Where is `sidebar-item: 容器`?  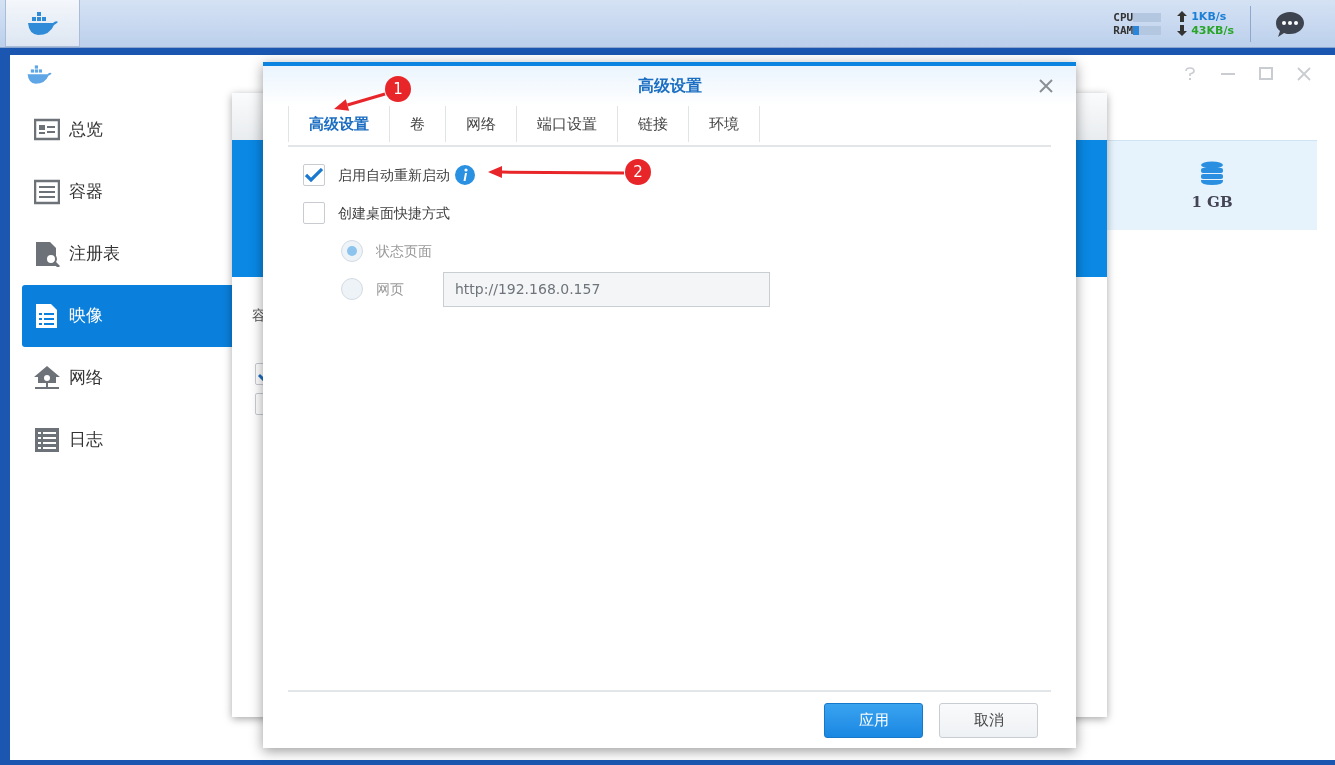
sidebar-item: 容器 is located at coordinates (127, 192).